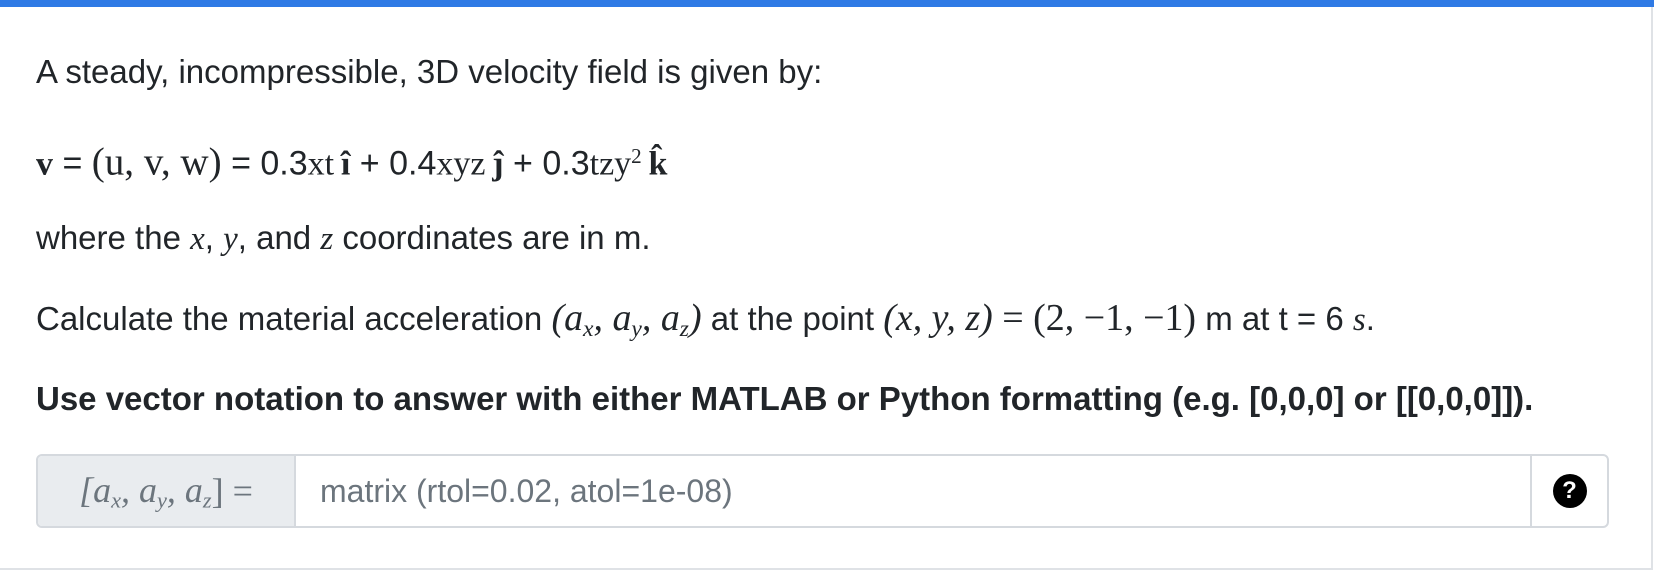 Image resolution: width=1654 pixels, height=572 pixels. I want to click on term-k-coef: 0.3, so click(566, 163).